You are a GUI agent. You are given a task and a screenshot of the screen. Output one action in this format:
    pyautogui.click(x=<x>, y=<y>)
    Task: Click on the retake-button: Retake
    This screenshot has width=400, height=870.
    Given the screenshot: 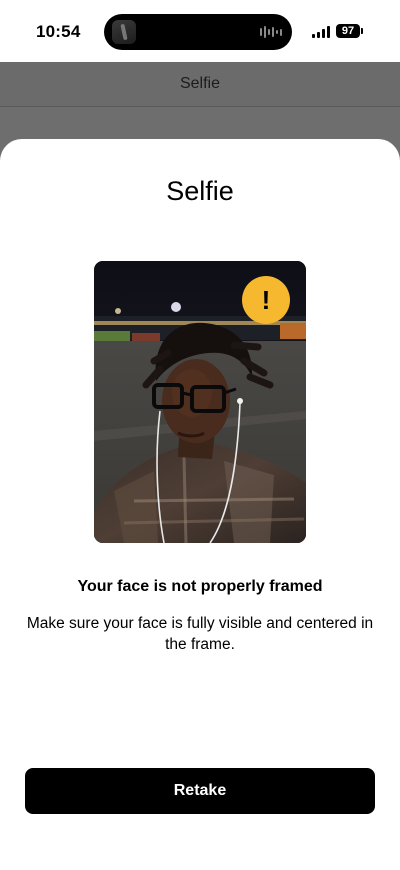 What is the action you would take?
    pyautogui.click(x=200, y=791)
    